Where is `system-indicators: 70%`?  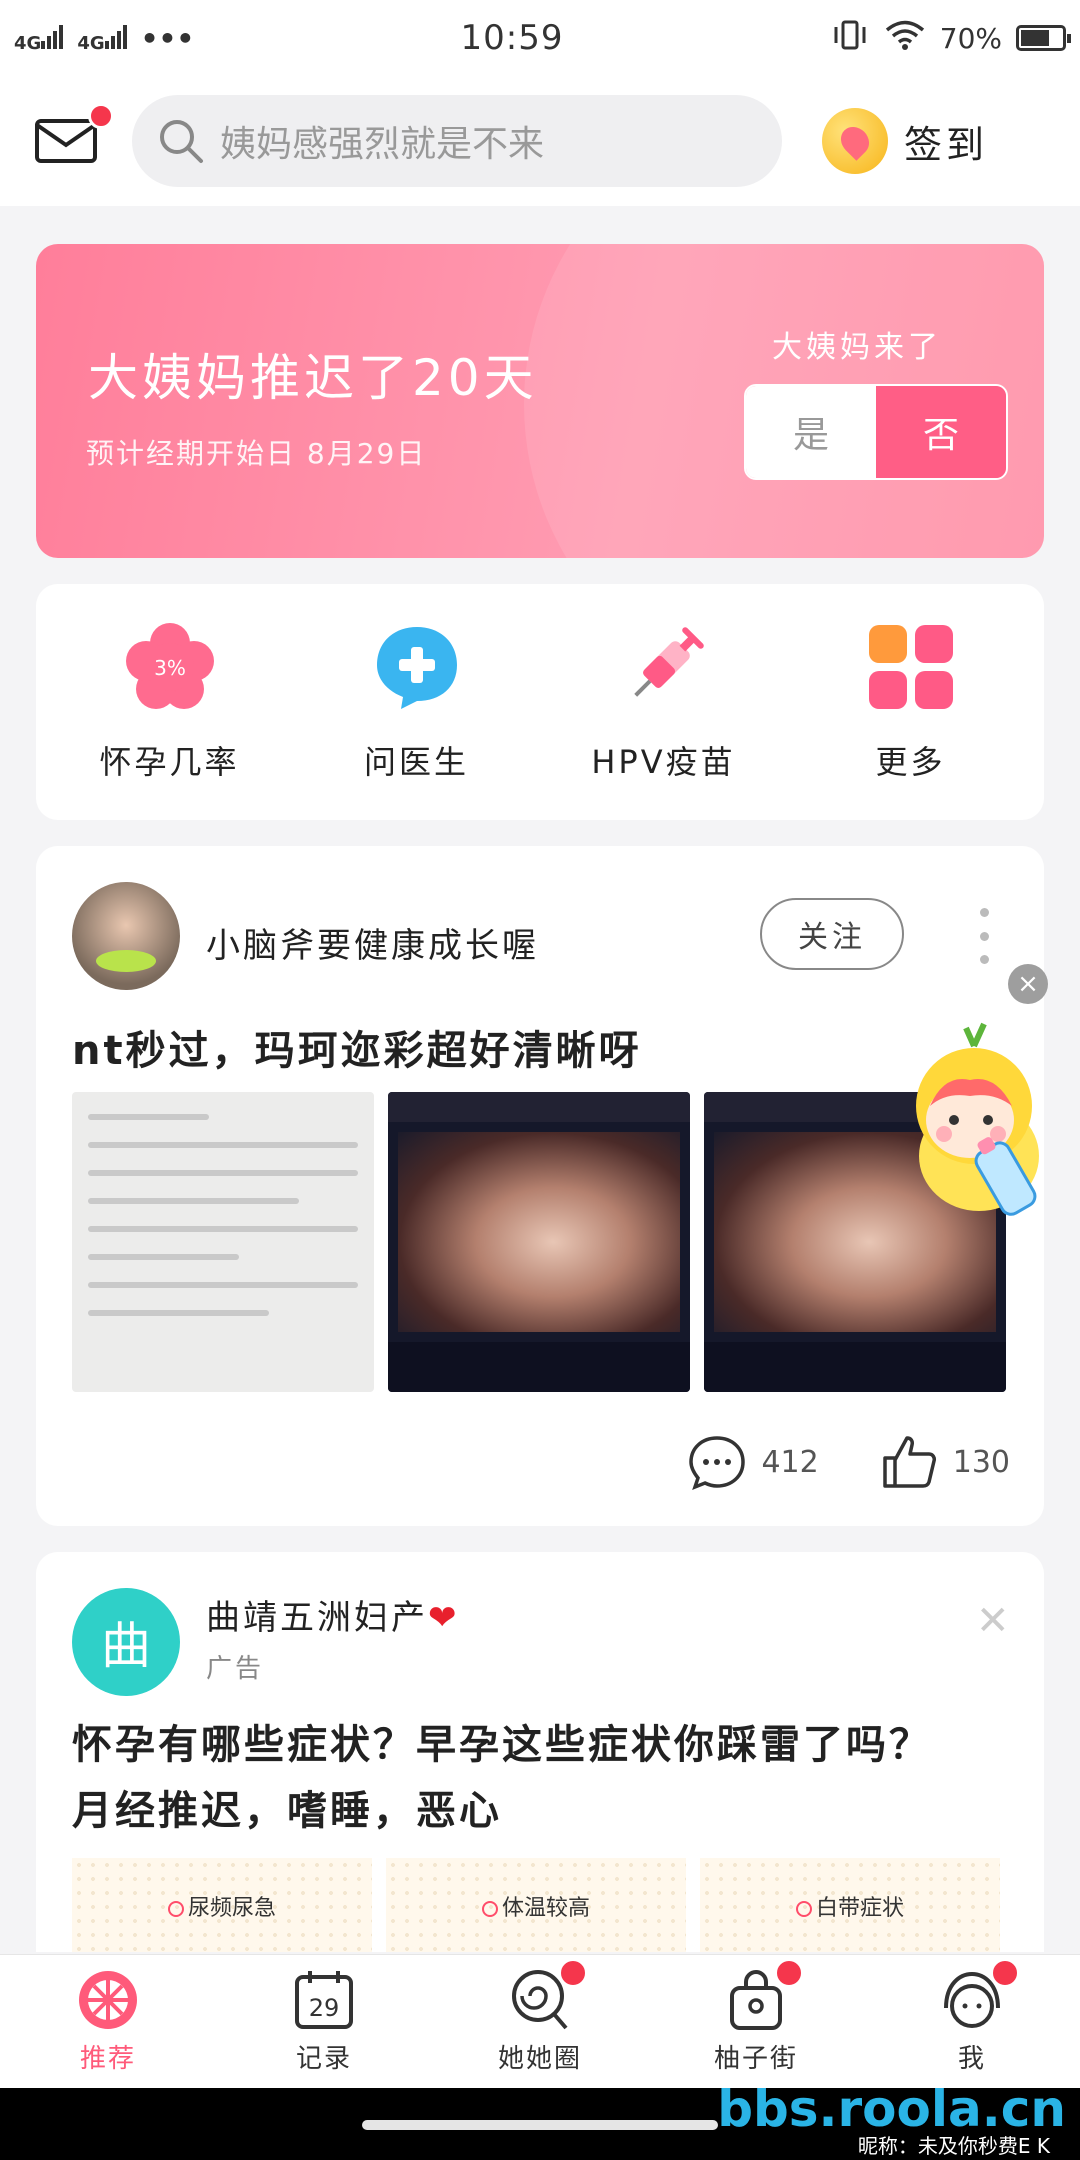 system-indicators: 70% is located at coordinates (950, 38).